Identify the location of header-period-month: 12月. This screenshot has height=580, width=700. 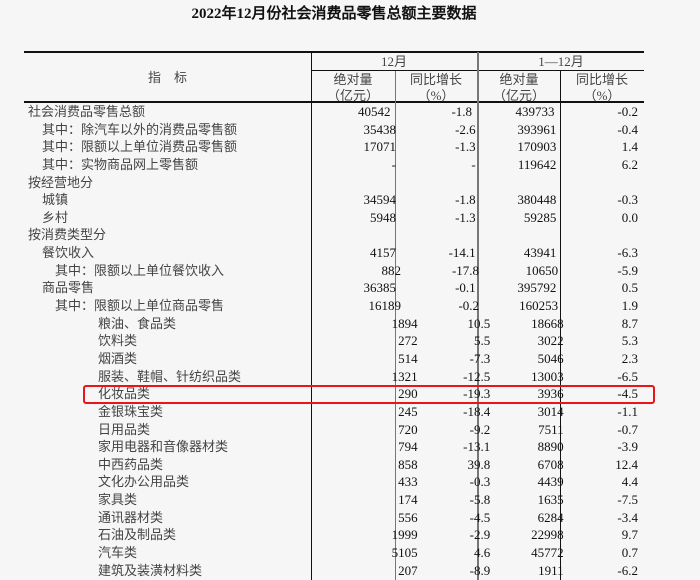
(393, 61).